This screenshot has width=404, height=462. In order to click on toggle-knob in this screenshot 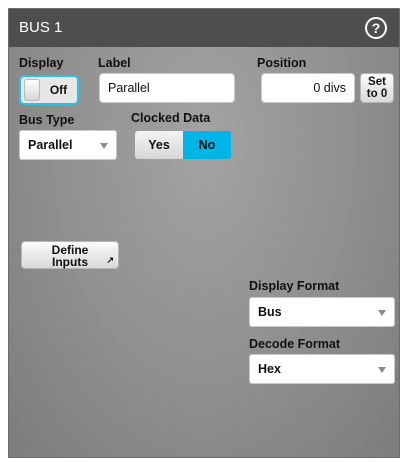, I will do `click(32, 90)`.